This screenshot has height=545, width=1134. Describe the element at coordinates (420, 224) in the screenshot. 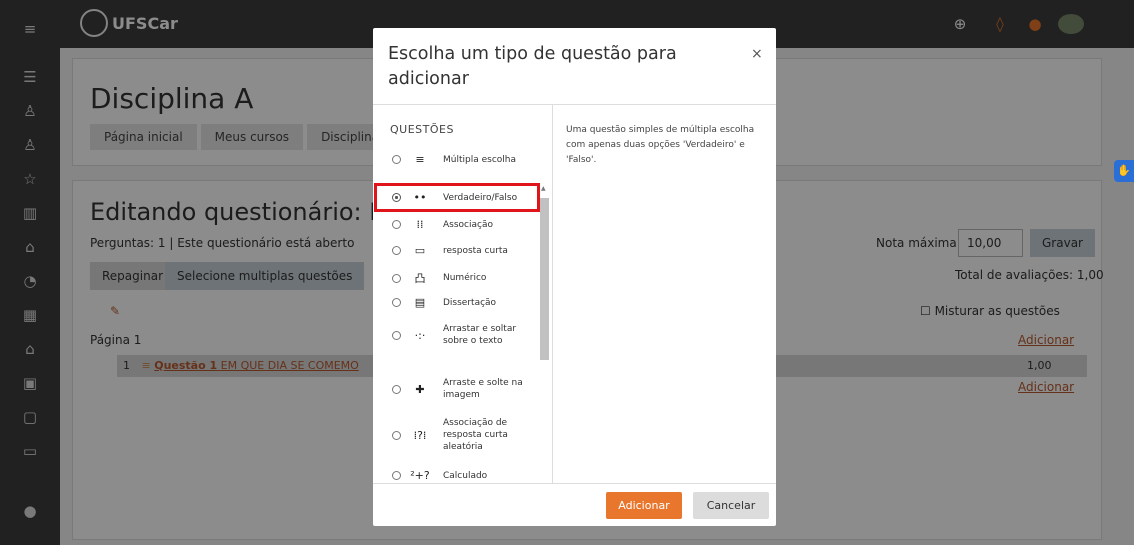

I see `matching-icon: ⁞⁞` at that location.